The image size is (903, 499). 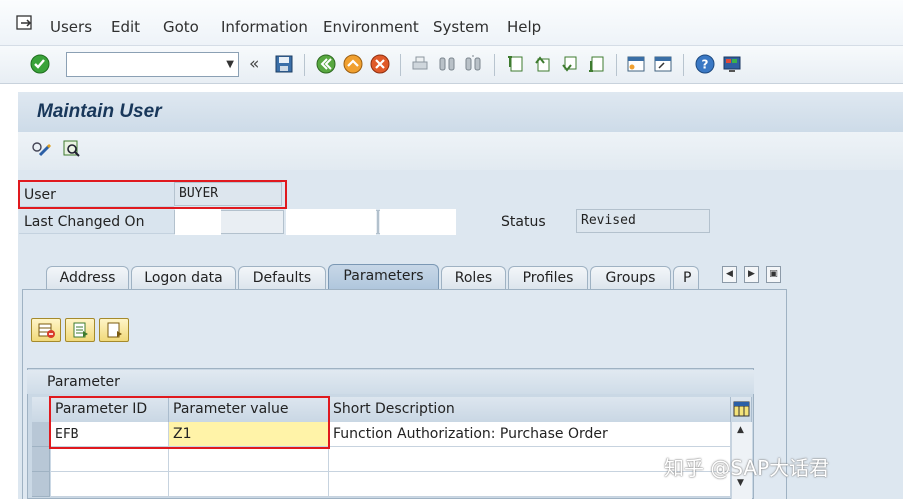 What do you see at coordinates (596, 64) in the screenshot?
I see `last-page-icon` at bounding box center [596, 64].